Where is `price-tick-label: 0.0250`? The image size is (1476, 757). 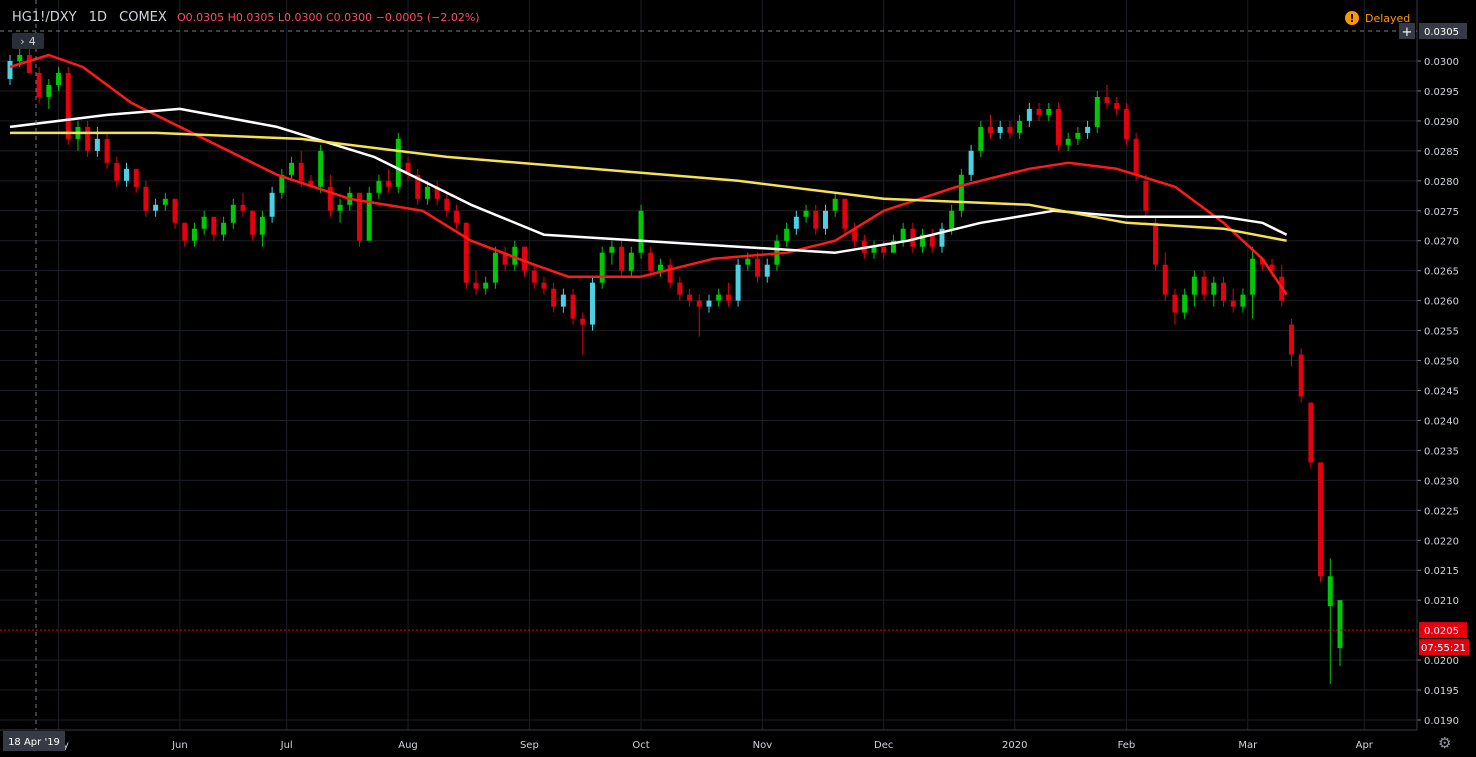
price-tick-label: 0.0250 is located at coordinates (1441, 362).